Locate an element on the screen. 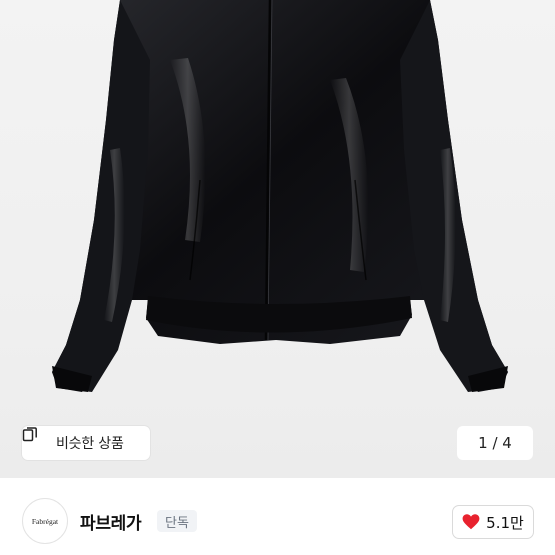 This screenshot has height=555, width=555. shop-name: 파브레가 is located at coordinates (111, 521).